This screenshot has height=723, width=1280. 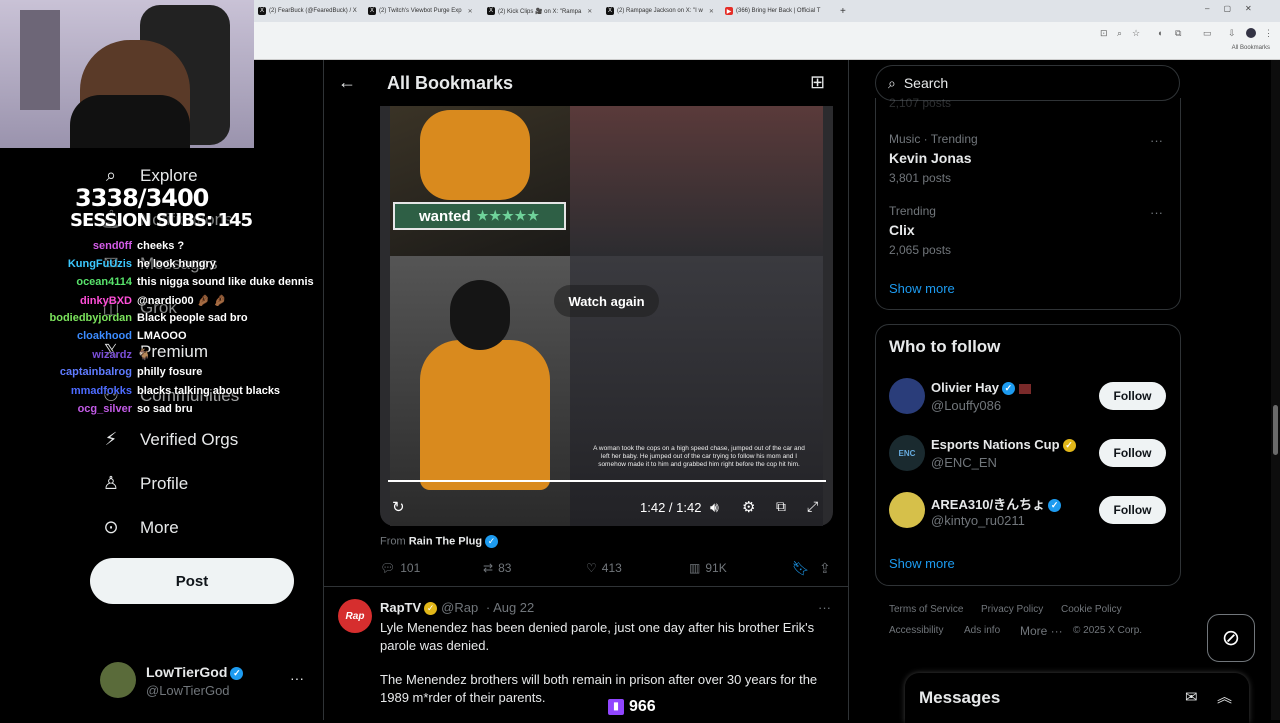 I want to click on who-to-follow-show-more-link: Show more, so click(x=922, y=563).